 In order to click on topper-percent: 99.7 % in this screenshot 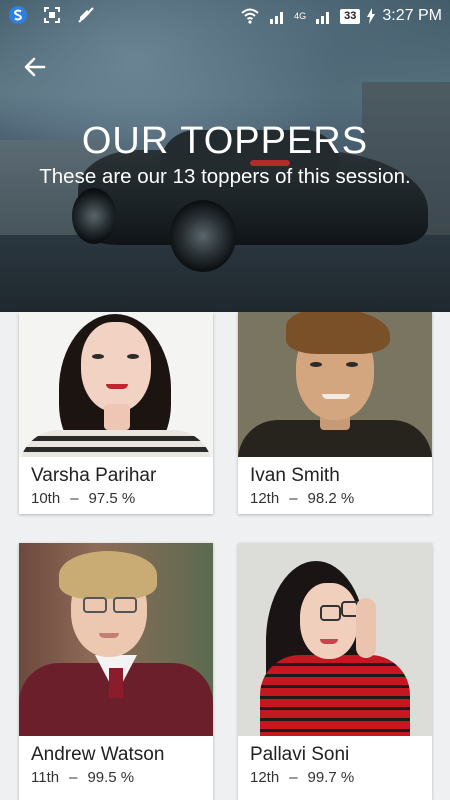, I will do `click(331, 777)`.